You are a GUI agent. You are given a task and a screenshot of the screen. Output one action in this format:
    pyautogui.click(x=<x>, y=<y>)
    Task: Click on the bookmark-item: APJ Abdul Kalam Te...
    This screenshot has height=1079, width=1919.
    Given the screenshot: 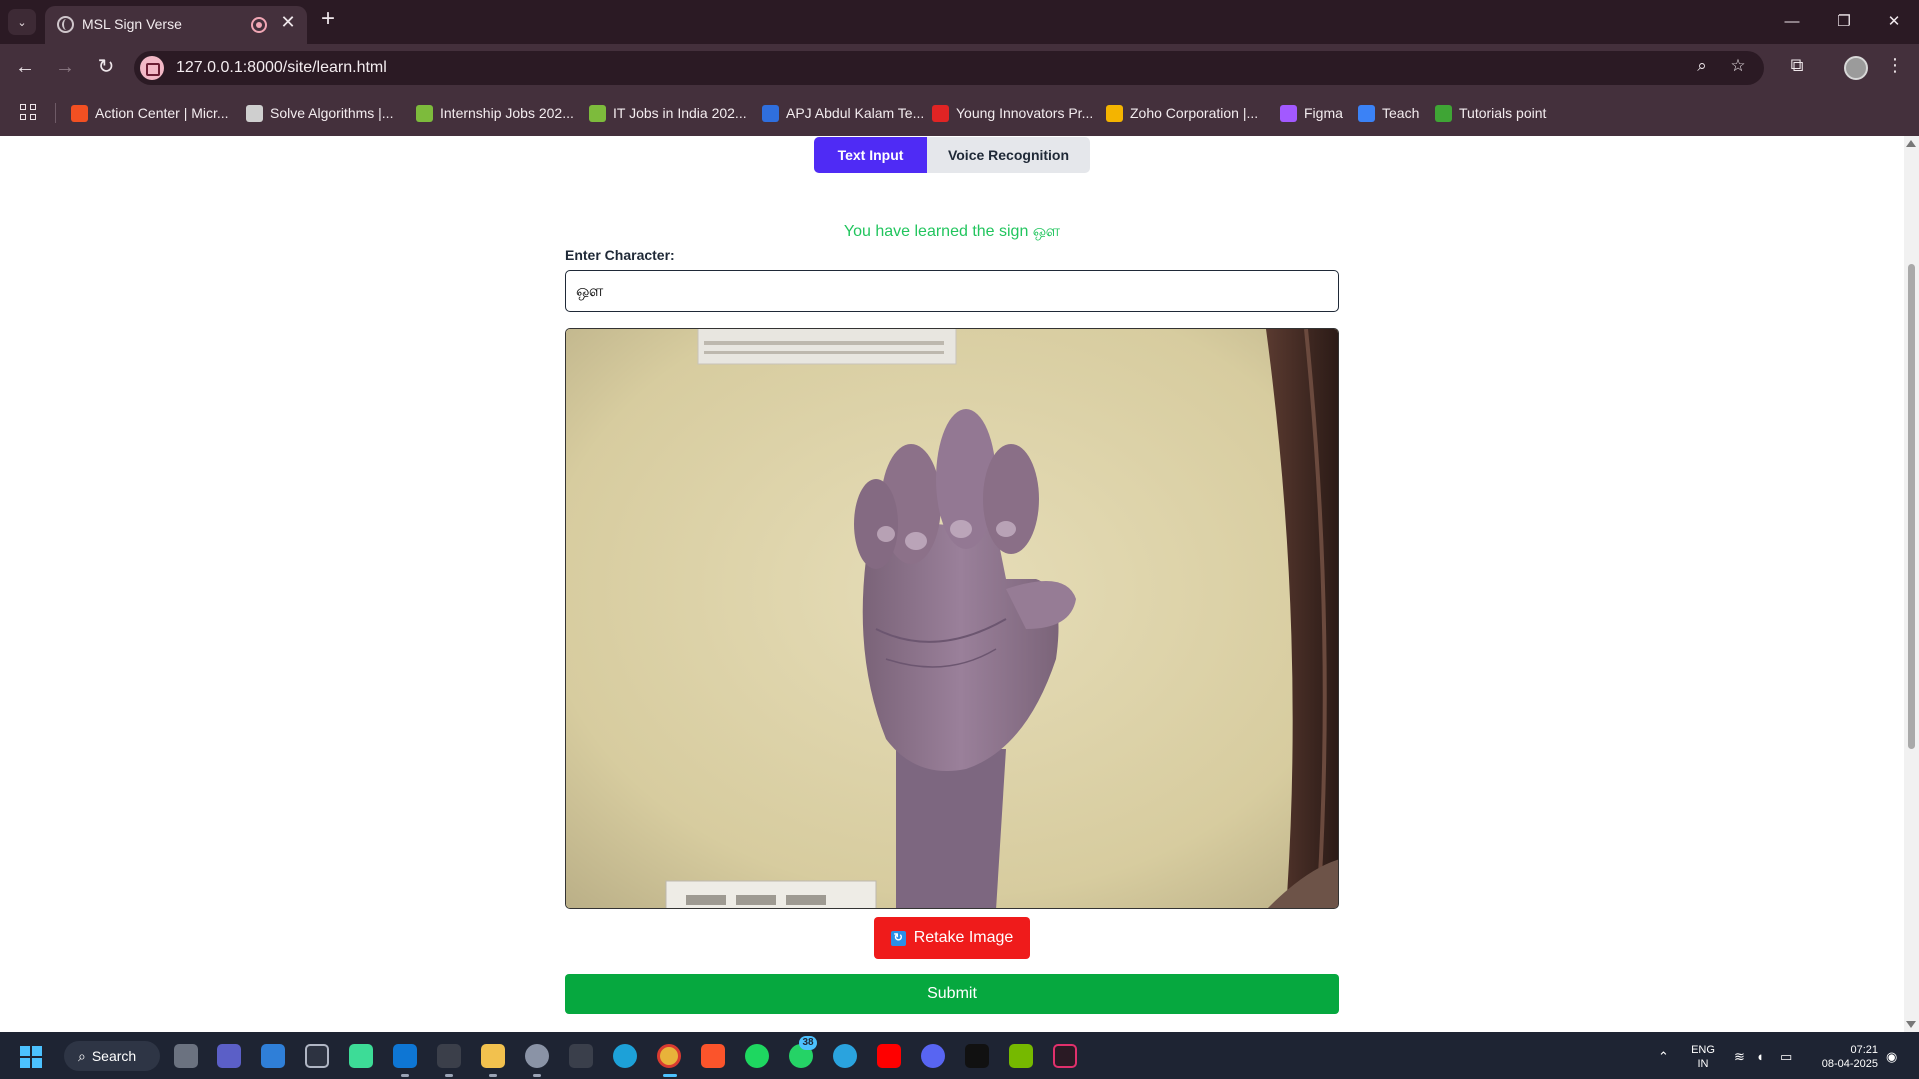 What is the action you would take?
    pyautogui.click(x=843, y=113)
    